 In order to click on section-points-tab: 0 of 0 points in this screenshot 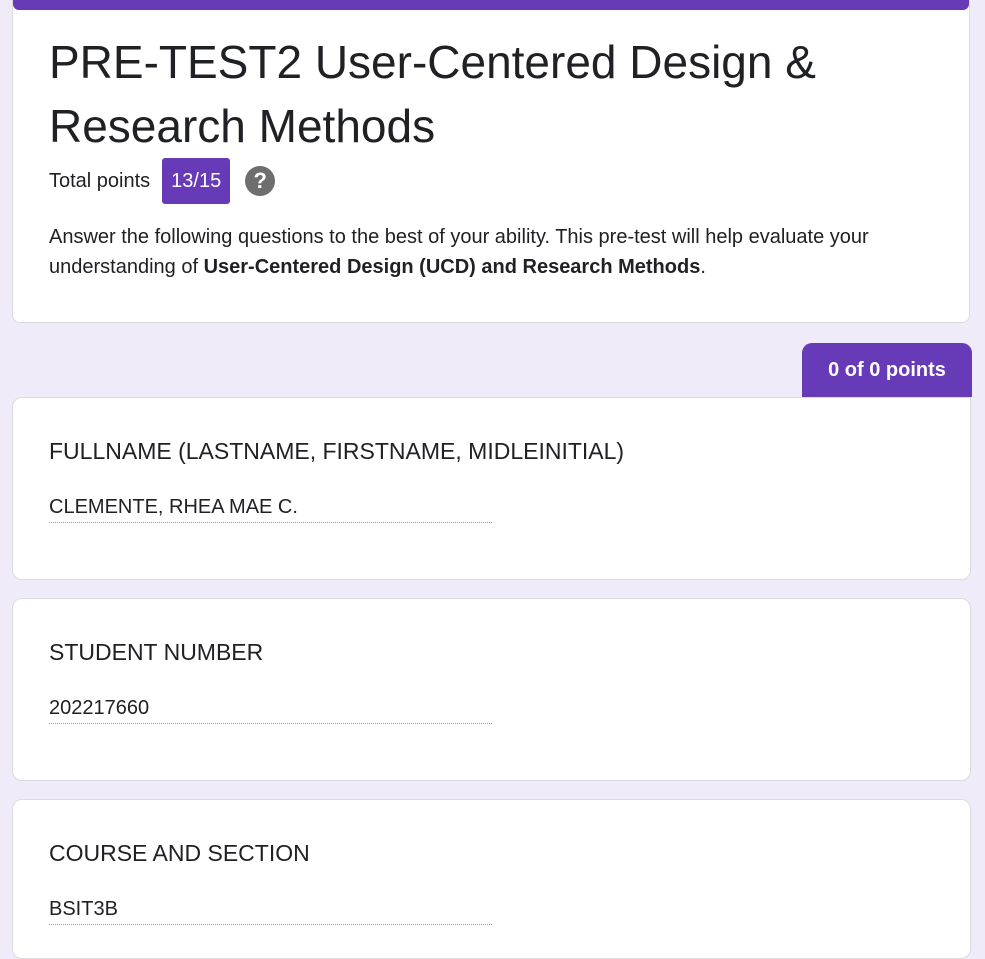, I will do `click(887, 370)`.